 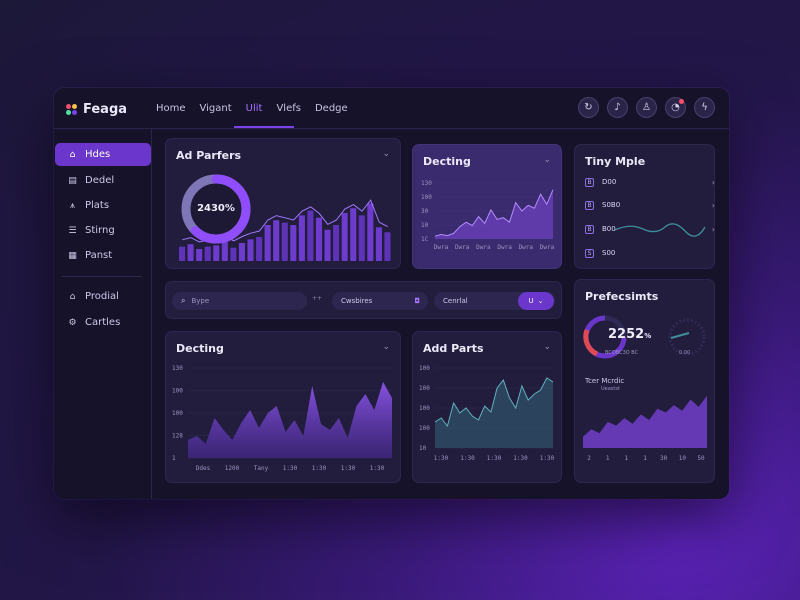 I want to click on person-icon: ⩚, so click(x=72, y=205).